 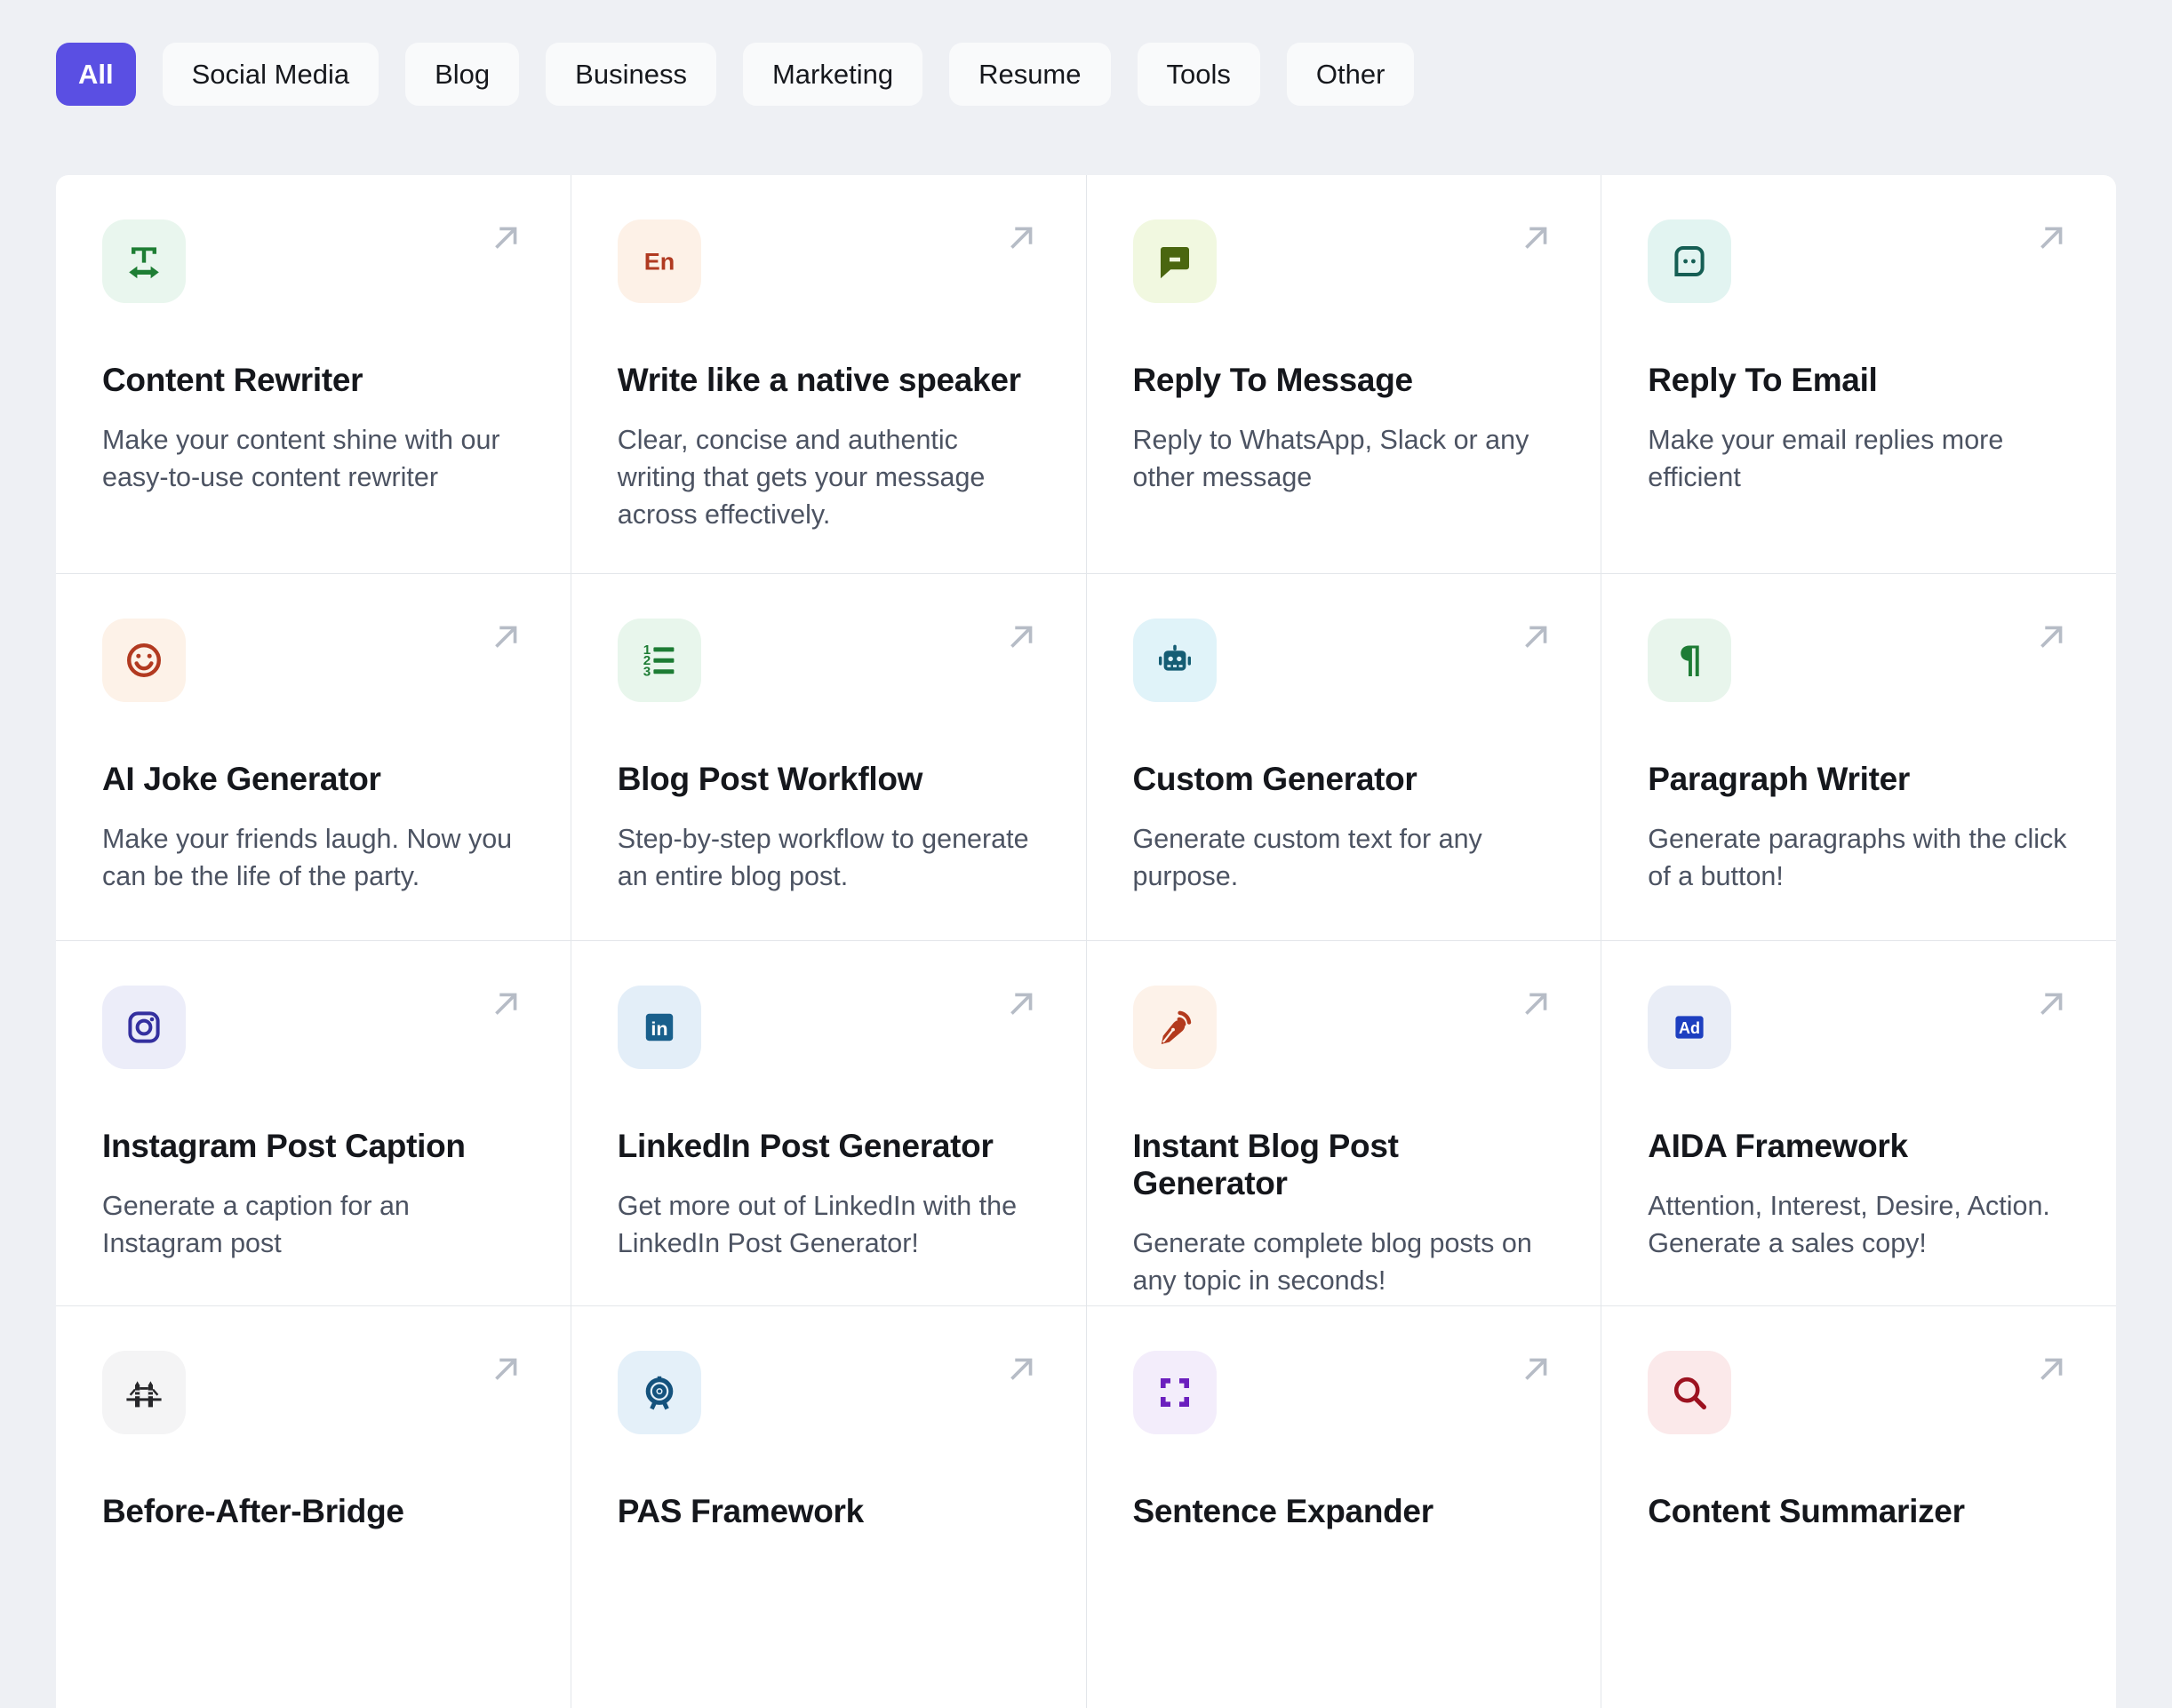 What do you see at coordinates (1350, 75) in the screenshot?
I see `tab-other: Other` at bounding box center [1350, 75].